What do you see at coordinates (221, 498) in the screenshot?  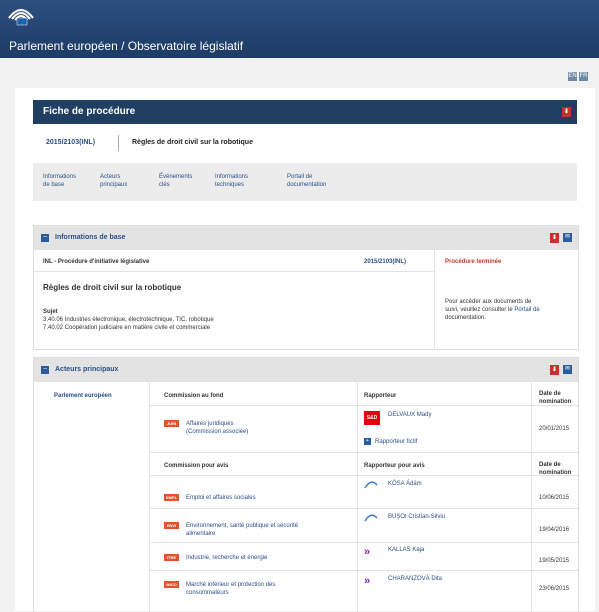 I see `committee-name: Emploi et affaires sociales` at bounding box center [221, 498].